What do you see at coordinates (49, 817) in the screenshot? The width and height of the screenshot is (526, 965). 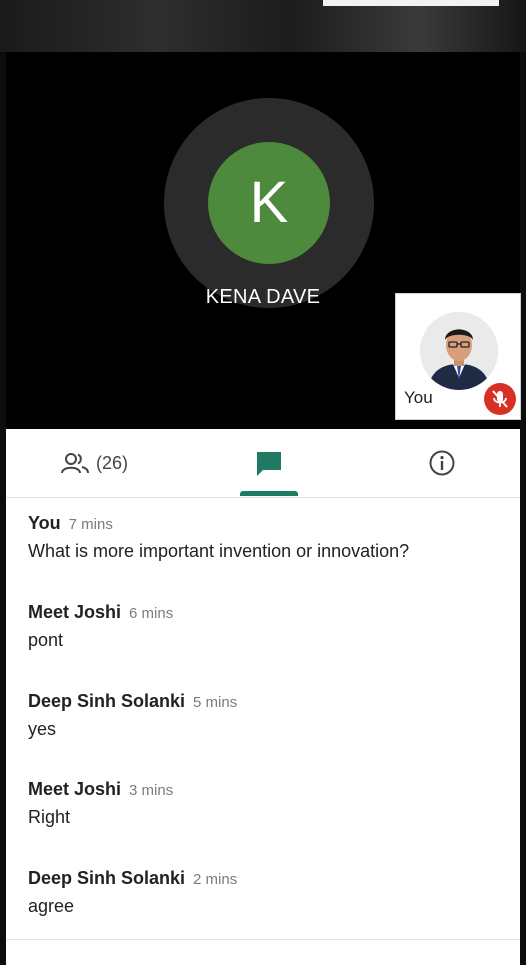 I see `message-text: Right` at bounding box center [49, 817].